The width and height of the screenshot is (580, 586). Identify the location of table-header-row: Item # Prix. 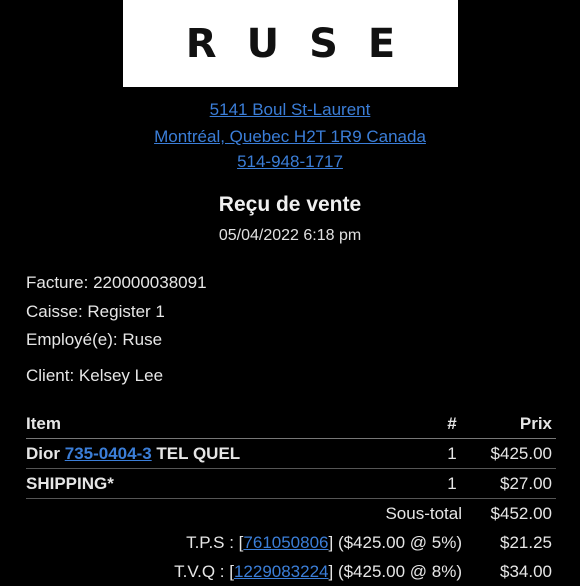
(291, 424).